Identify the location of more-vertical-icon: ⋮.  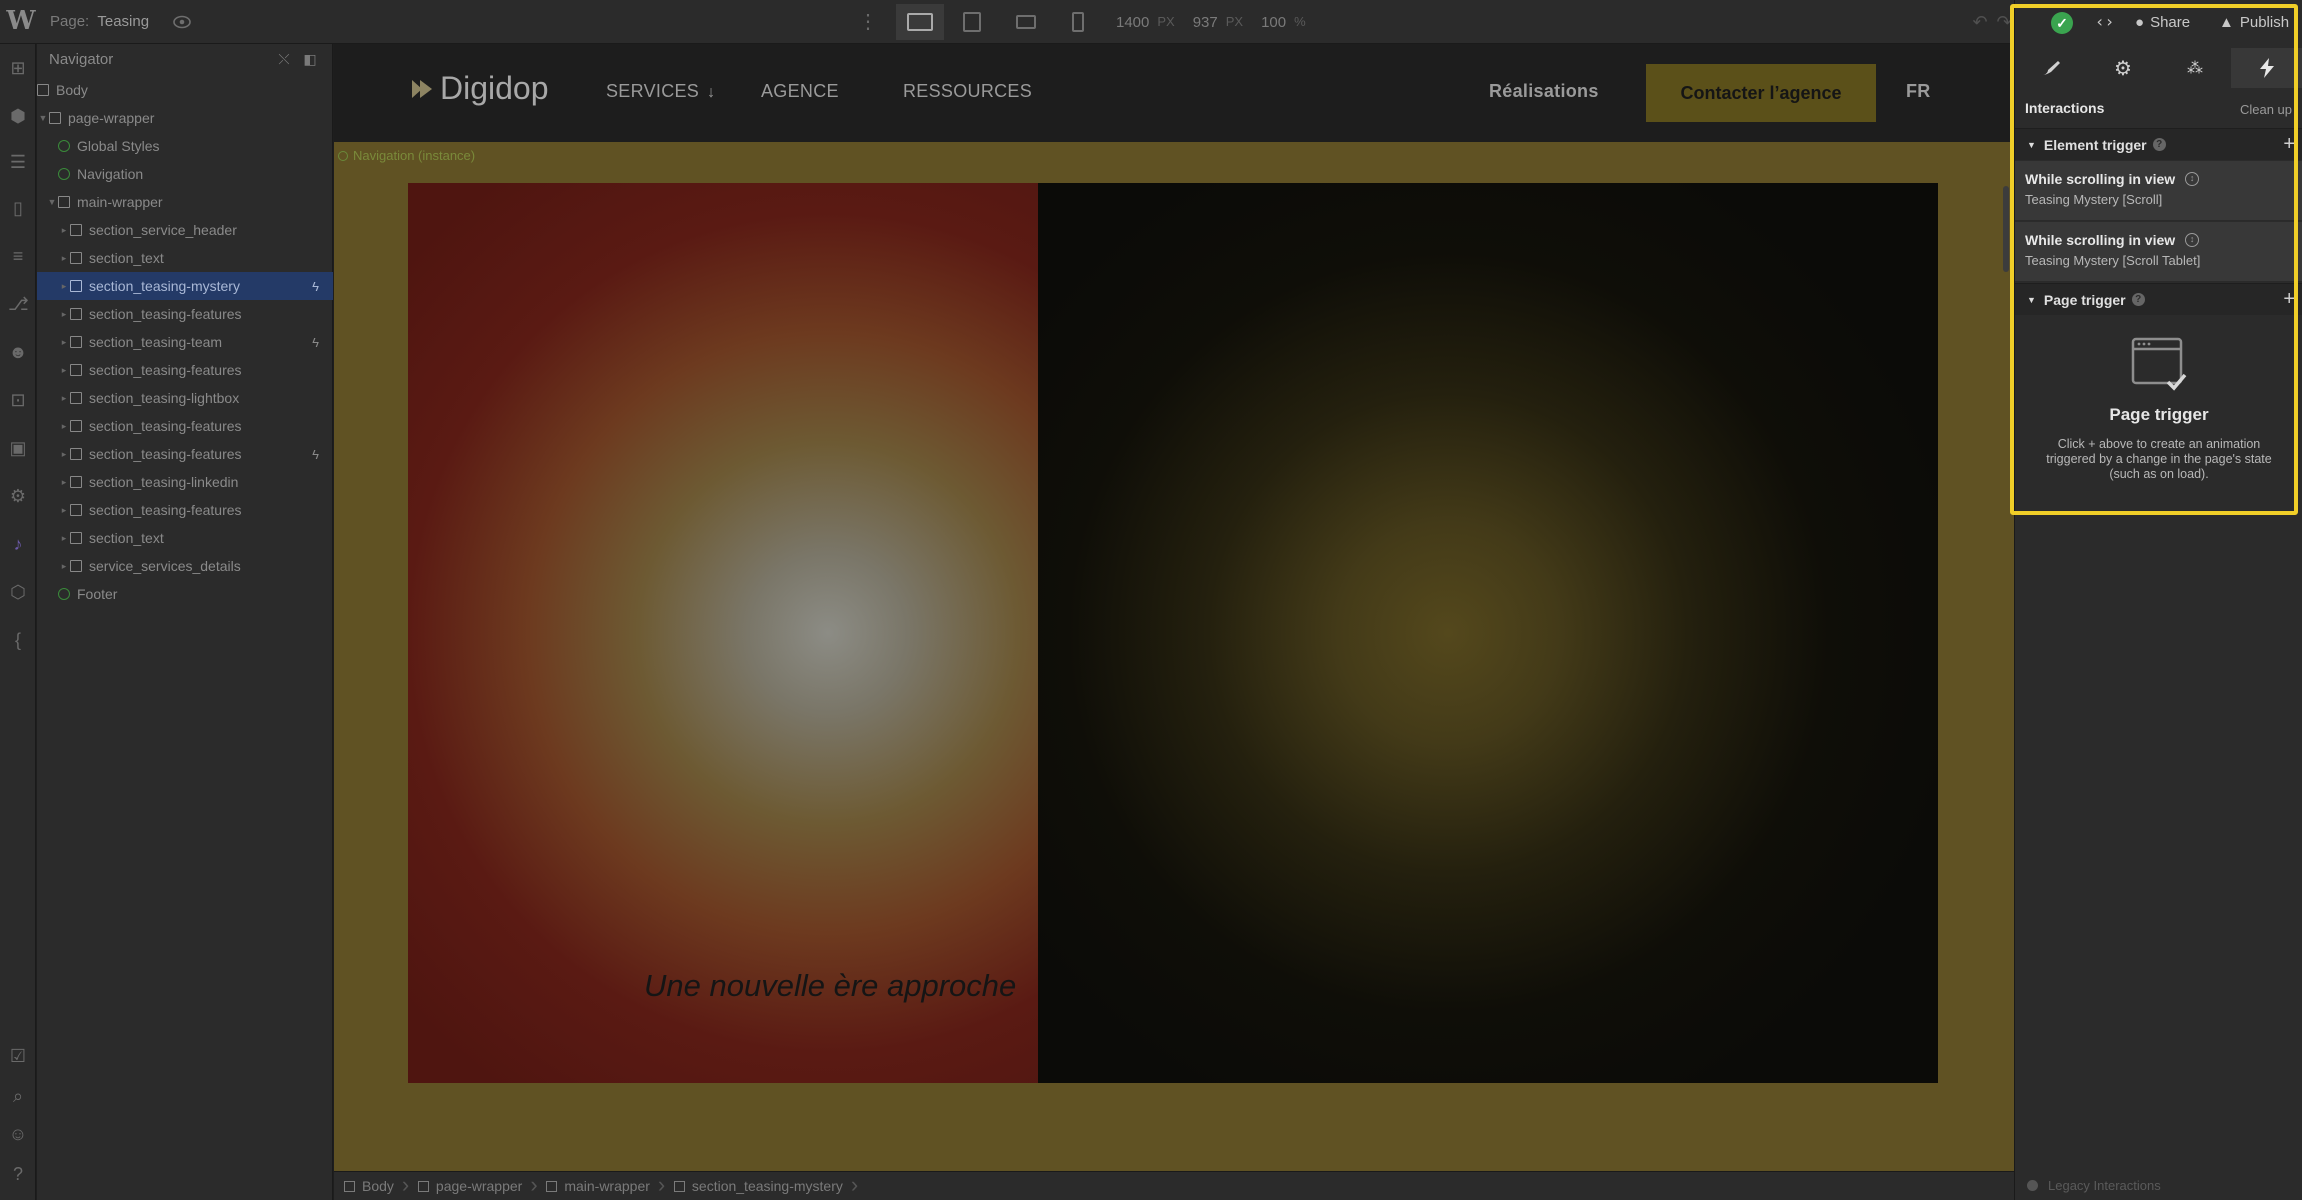
(868, 22).